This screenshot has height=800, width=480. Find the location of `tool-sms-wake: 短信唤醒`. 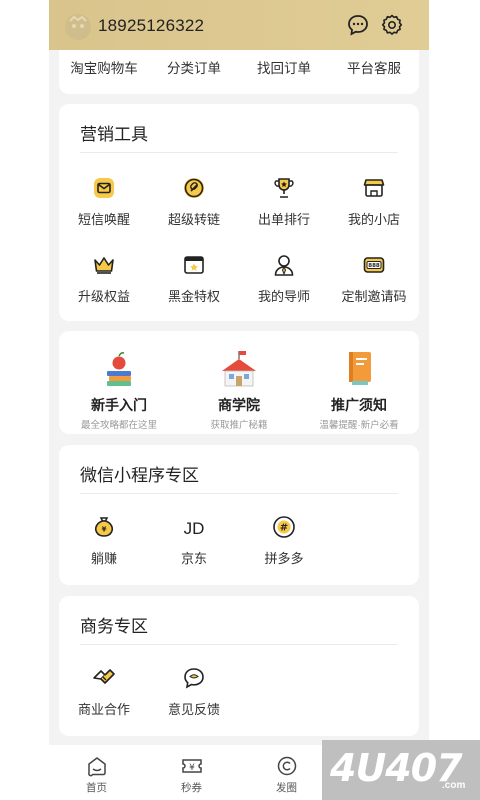

tool-sms-wake: 短信唤醒 is located at coordinates (104, 202).